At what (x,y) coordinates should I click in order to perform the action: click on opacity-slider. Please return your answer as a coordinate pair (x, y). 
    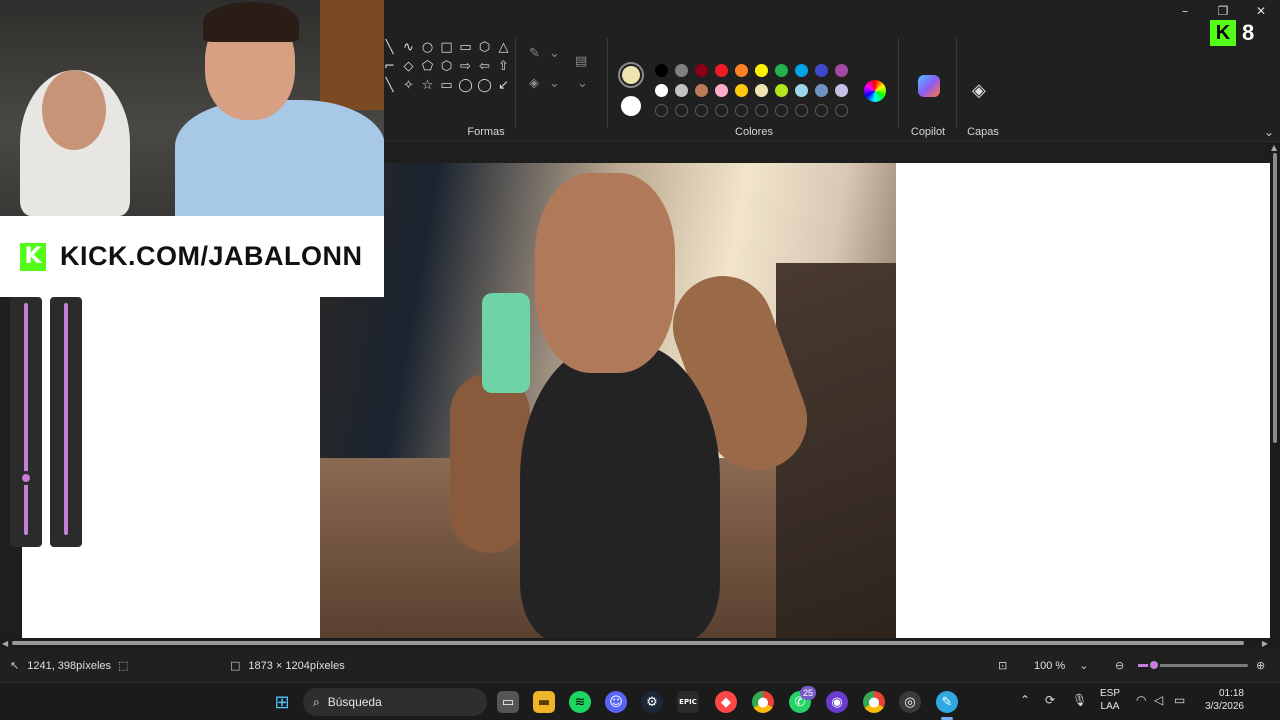
    Looking at the image, I should click on (66, 422).